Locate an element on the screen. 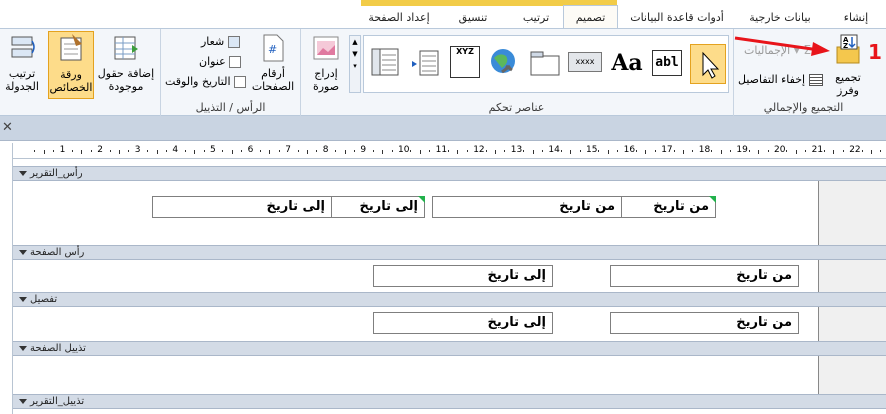  detail-to-date: إلى تاريخ is located at coordinates (463, 323).